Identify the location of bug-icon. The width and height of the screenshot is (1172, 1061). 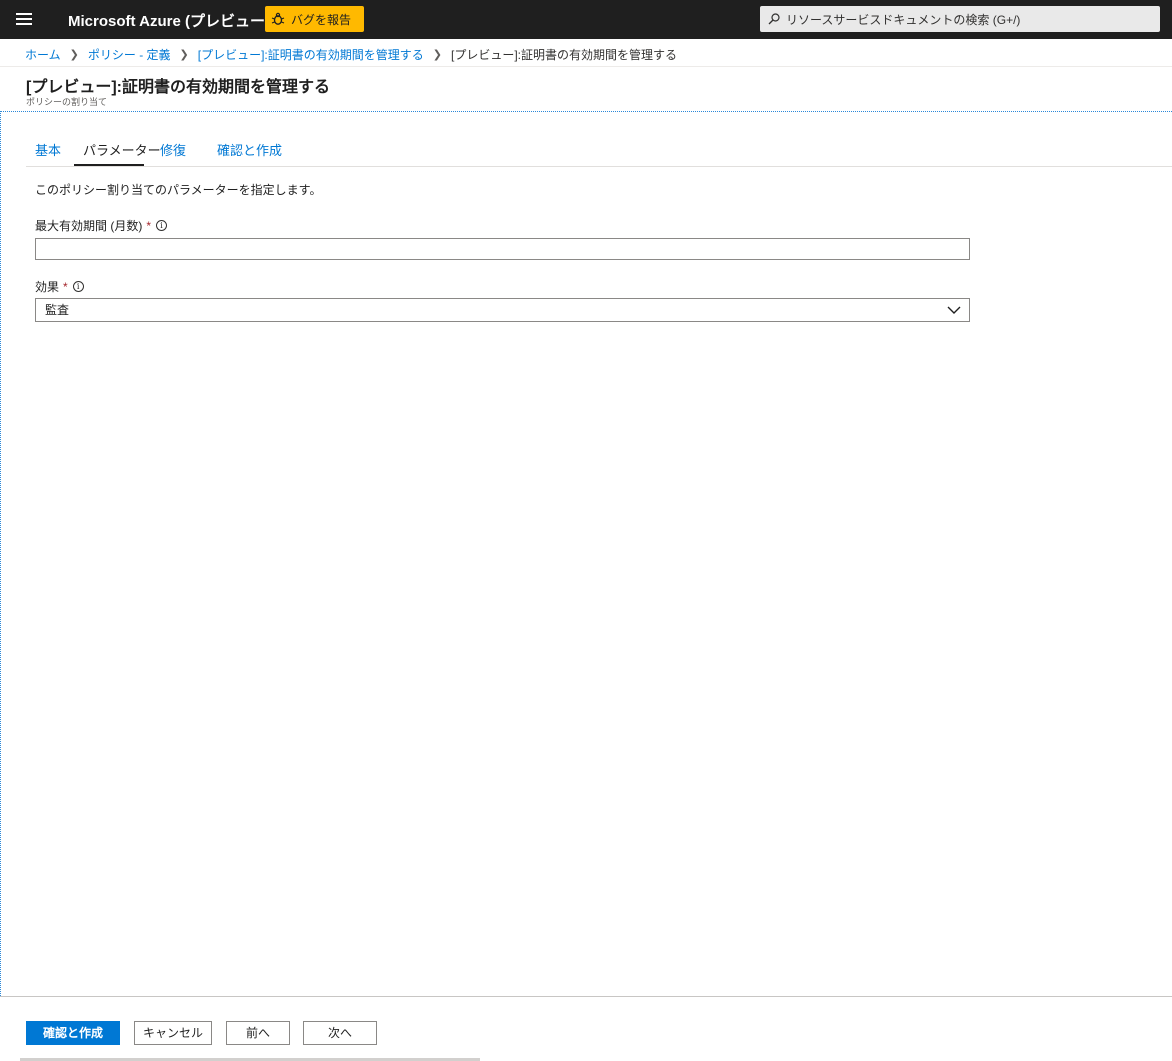
(278, 18).